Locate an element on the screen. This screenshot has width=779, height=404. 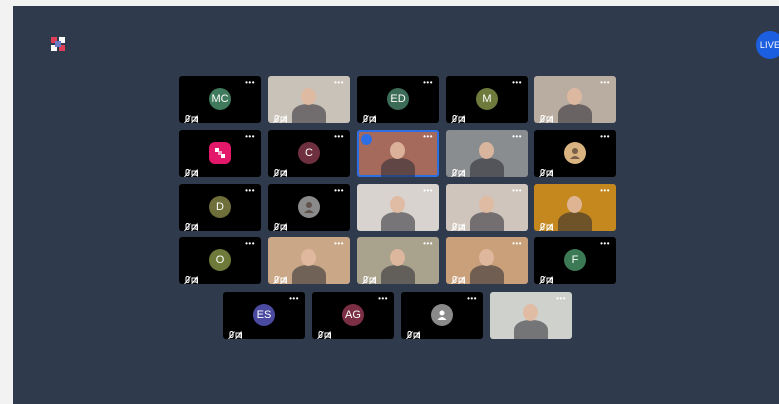
participant-avatar: ED is located at coordinates (398, 98).